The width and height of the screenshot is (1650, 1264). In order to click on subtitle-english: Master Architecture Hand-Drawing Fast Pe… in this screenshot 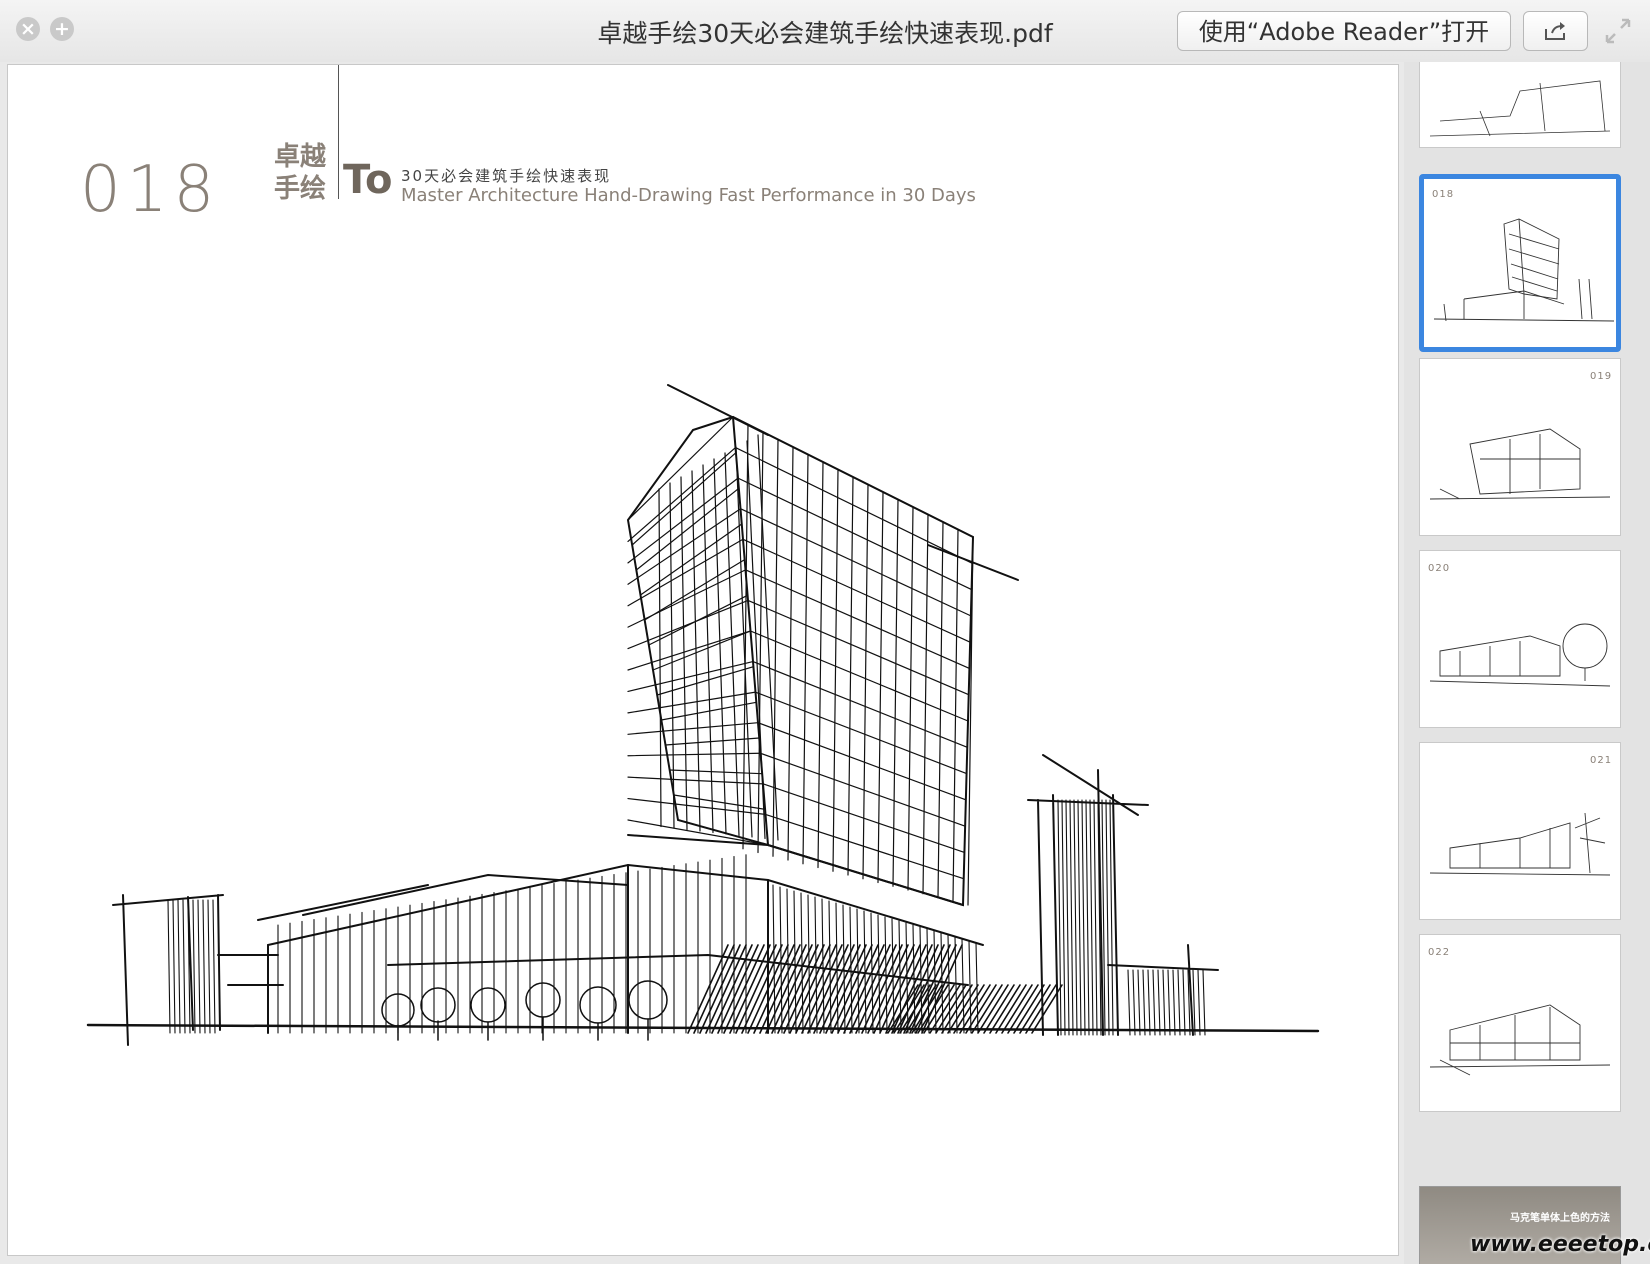, I will do `click(688, 195)`.